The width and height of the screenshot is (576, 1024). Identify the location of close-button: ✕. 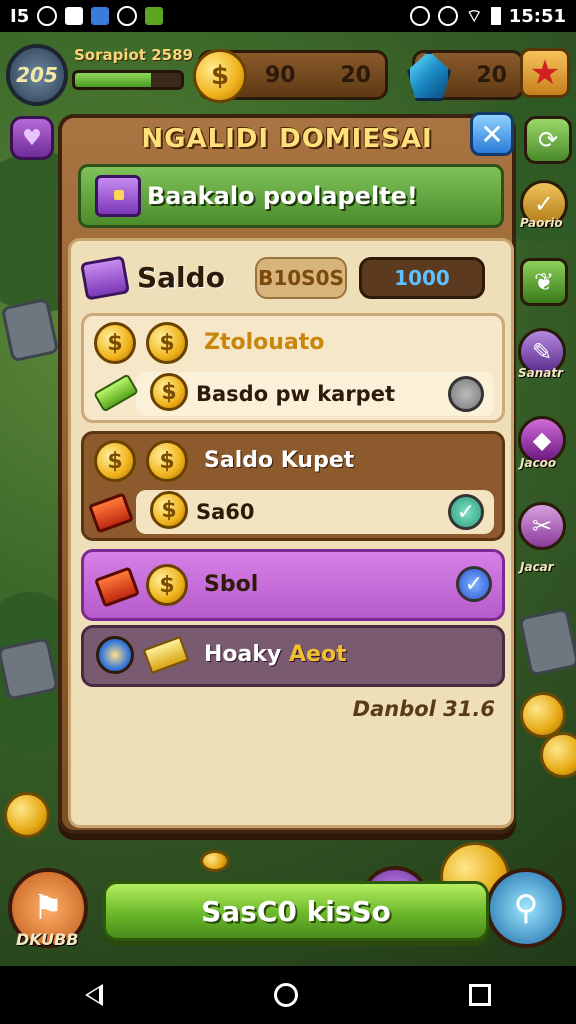
(492, 134).